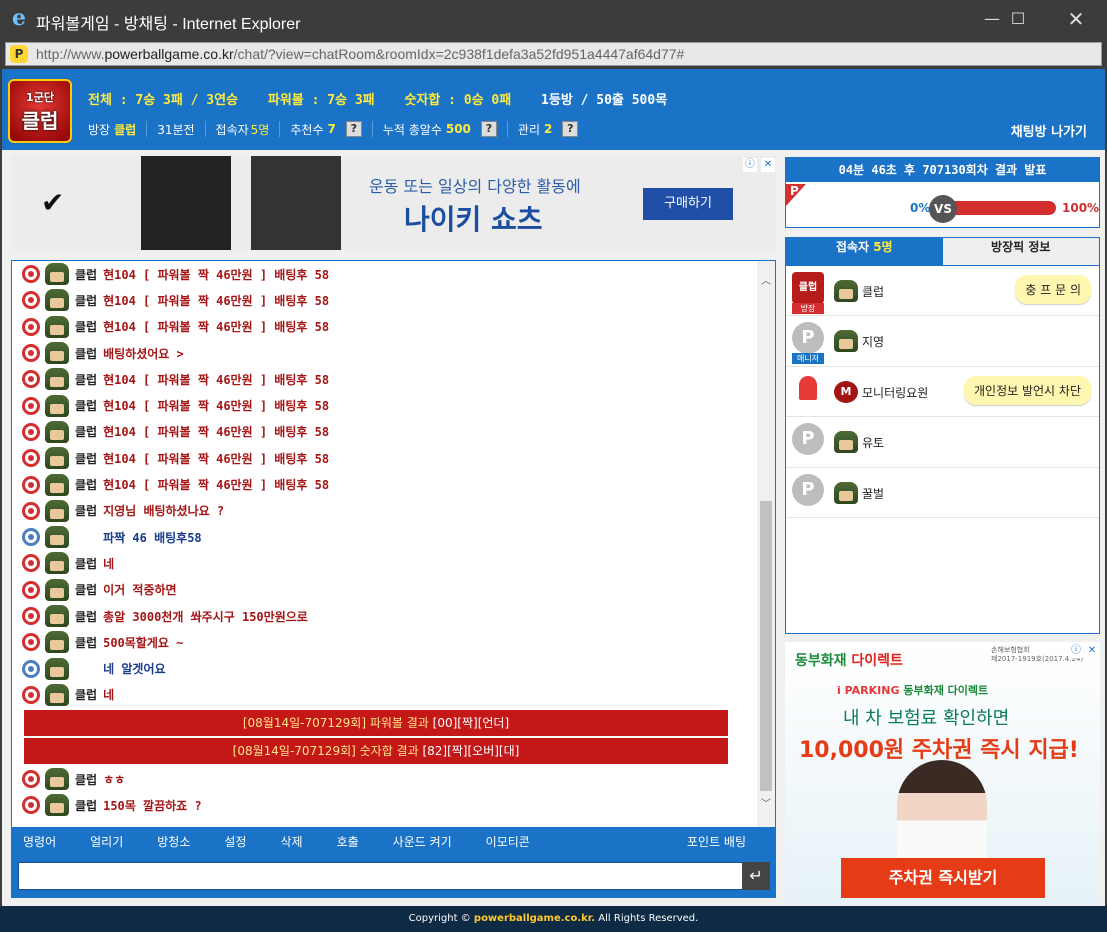  I want to click on message-text: ㅎㅎ, so click(114, 779).